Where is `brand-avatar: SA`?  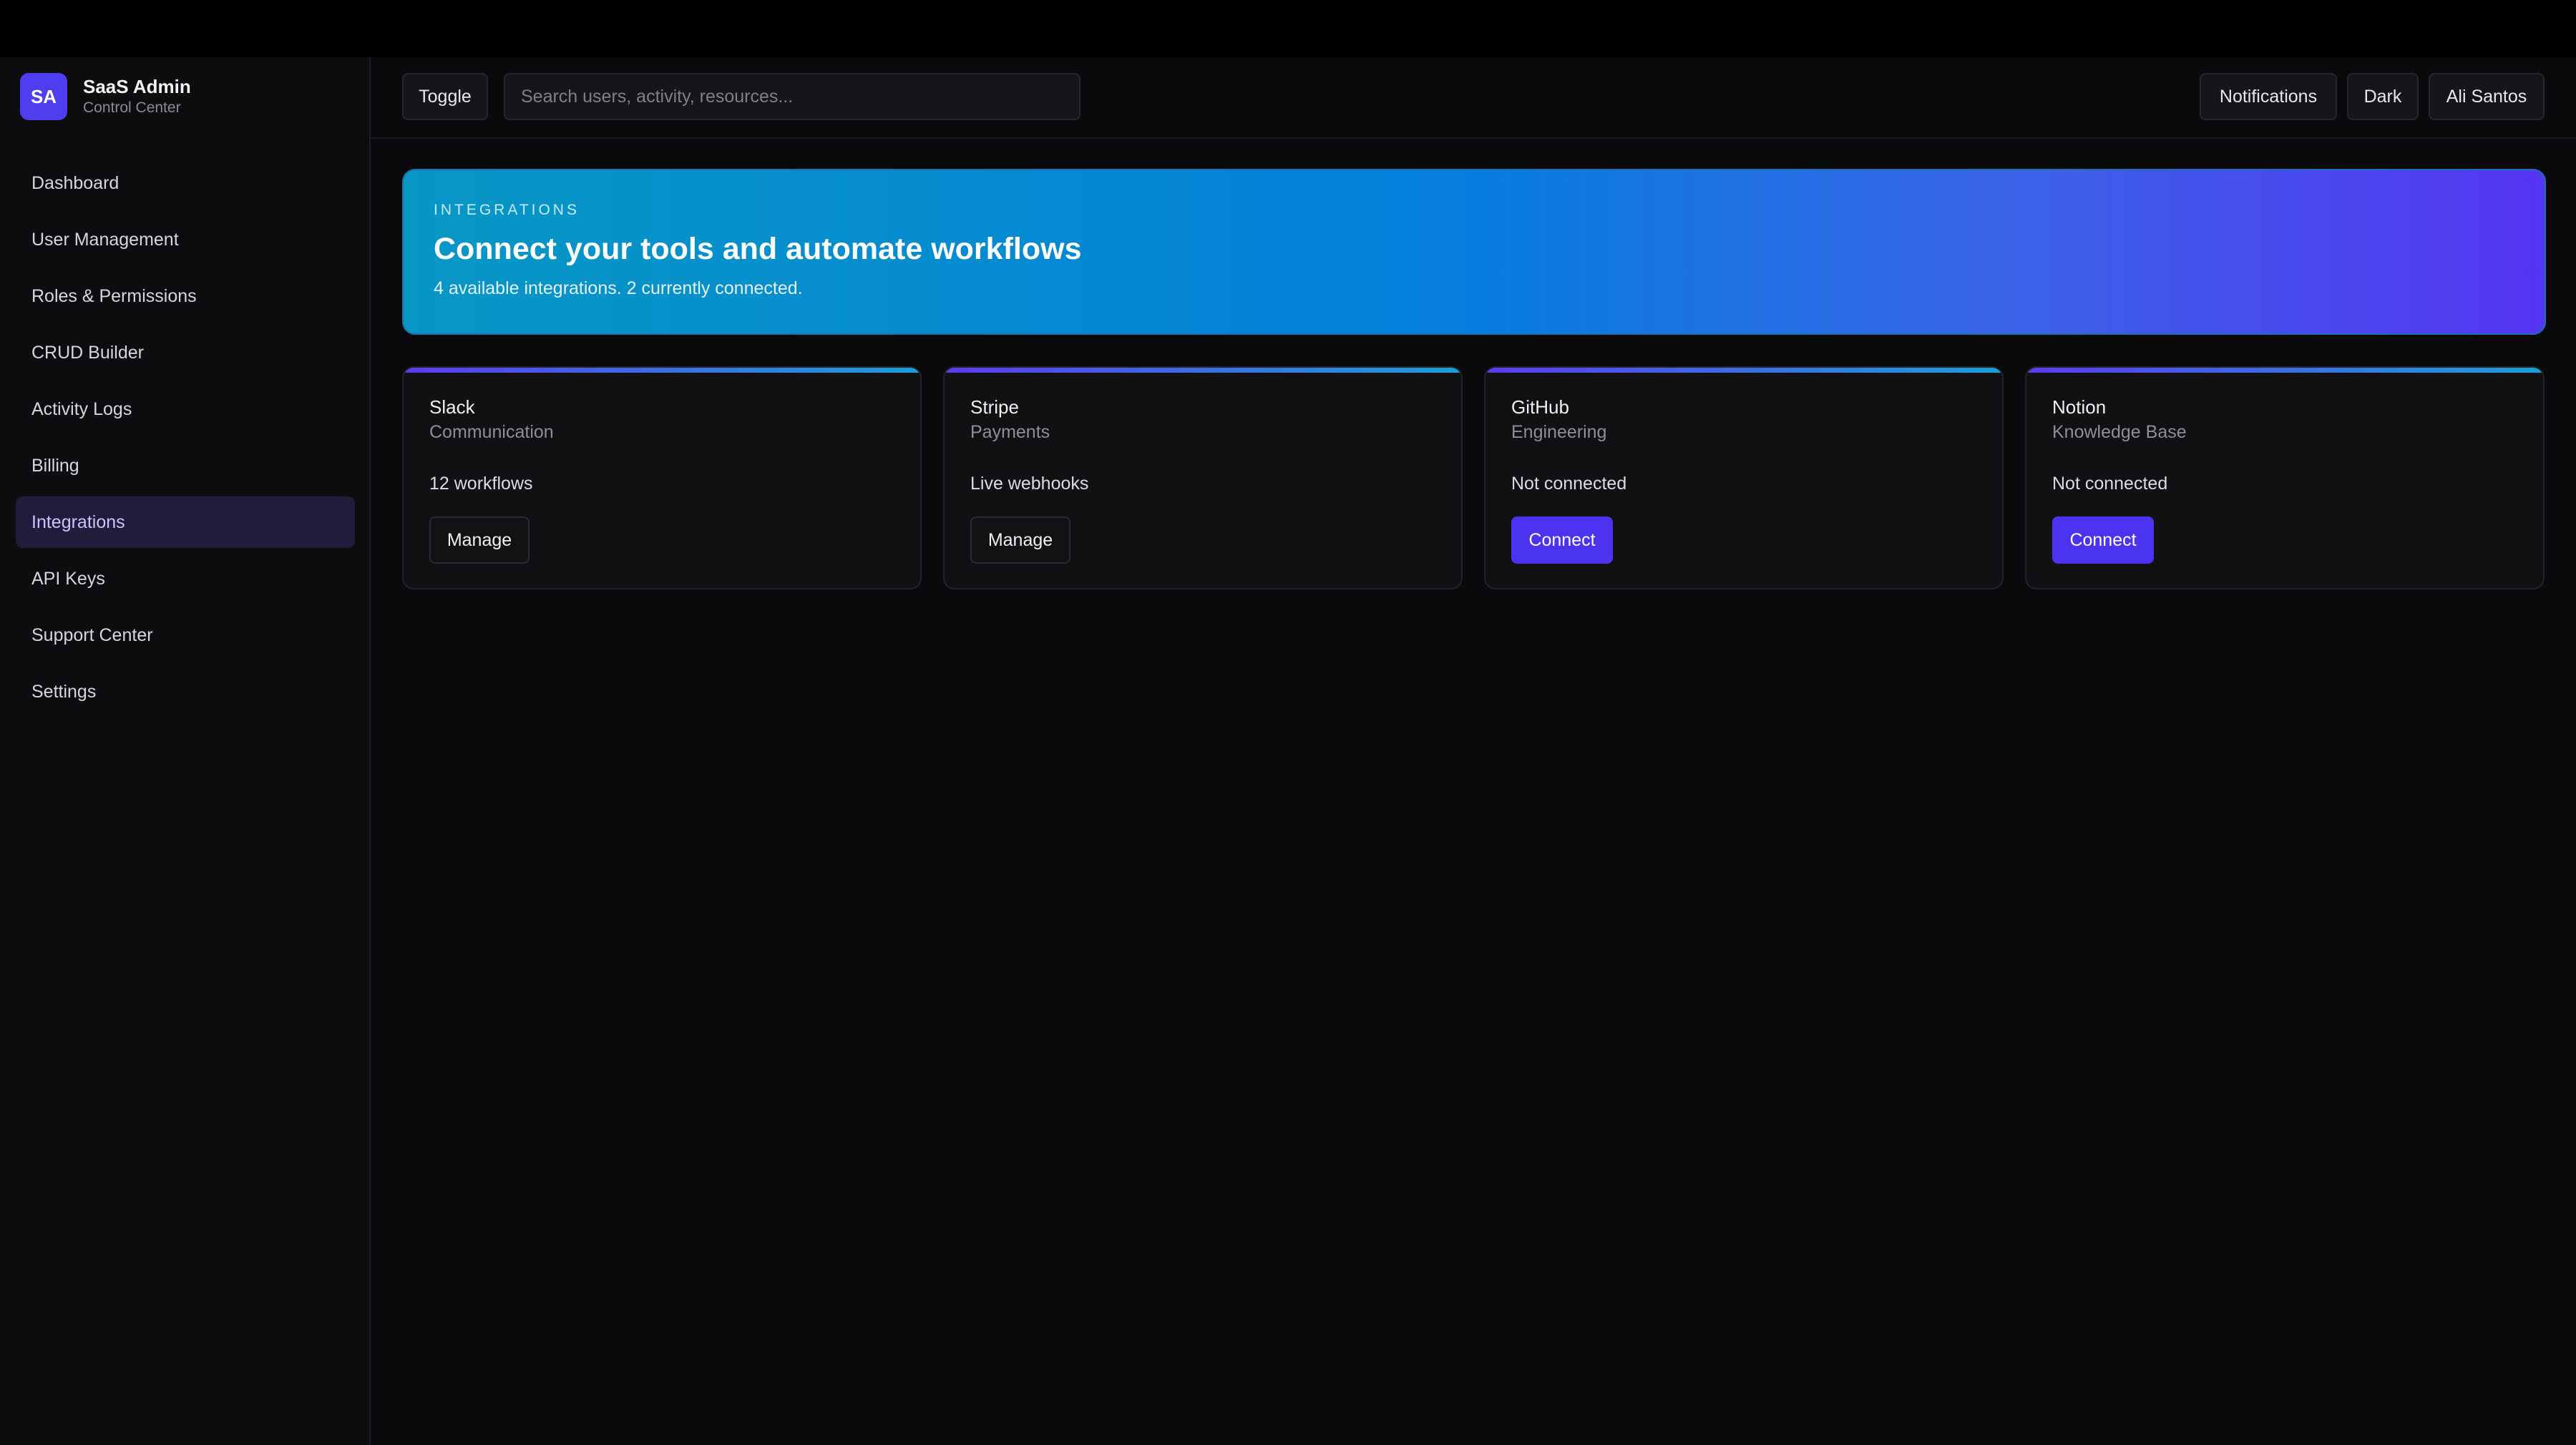 brand-avatar: SA is located at coordinates (43, 96).